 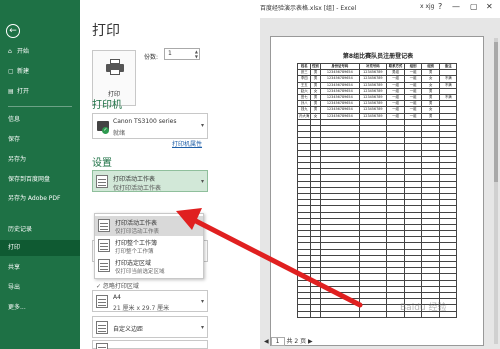 I want to click on print-scope-select: 打印活动工作表 仅打印活动工作表 ▾, so click(x=150, y=181).